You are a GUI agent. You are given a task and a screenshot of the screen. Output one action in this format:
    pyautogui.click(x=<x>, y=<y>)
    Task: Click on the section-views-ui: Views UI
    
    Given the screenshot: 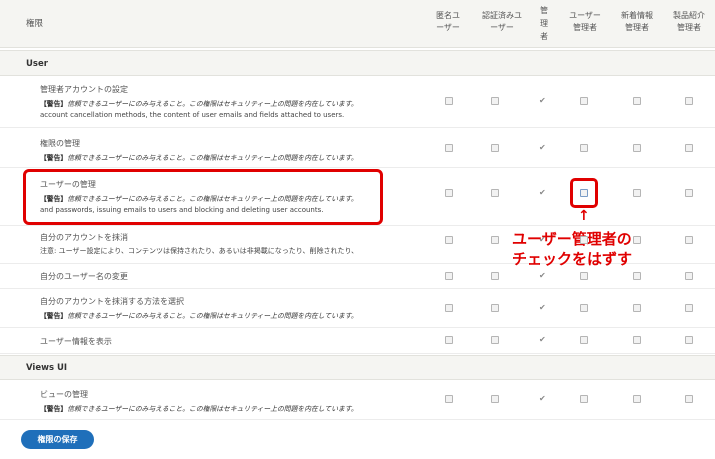 What is the action you would take?
    pyautogui.click(x=357, y=367)
    